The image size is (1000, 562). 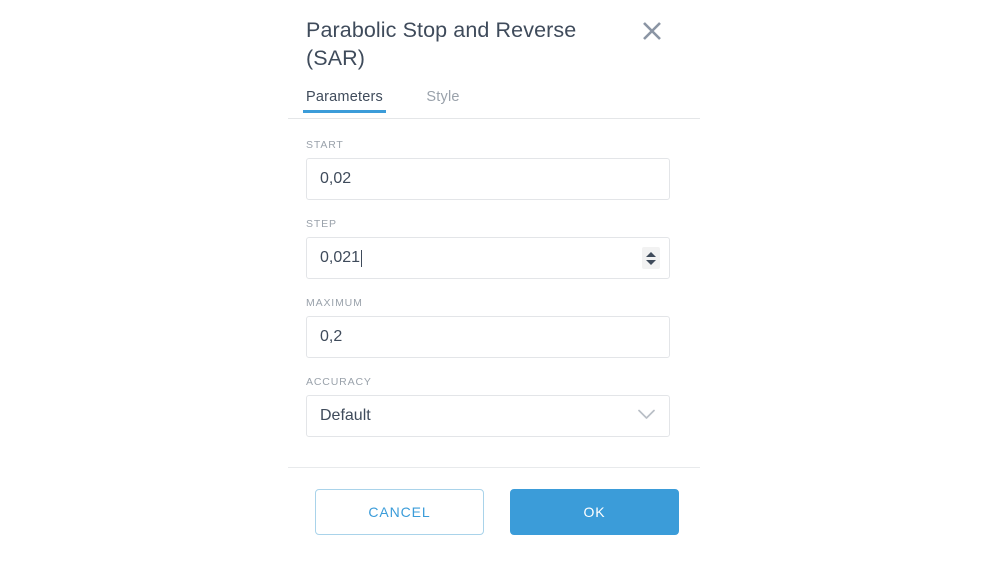 I want to click on cancel-button: CANCEL, so click(x=399, y=512).